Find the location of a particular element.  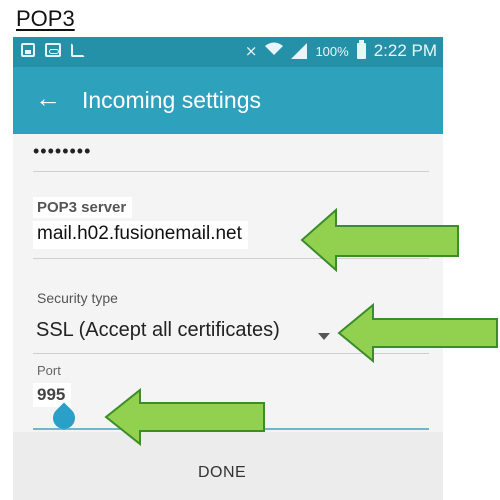

pop3-server-input: mail.h02.fusionemail.net is located at coordinates (140, 235).